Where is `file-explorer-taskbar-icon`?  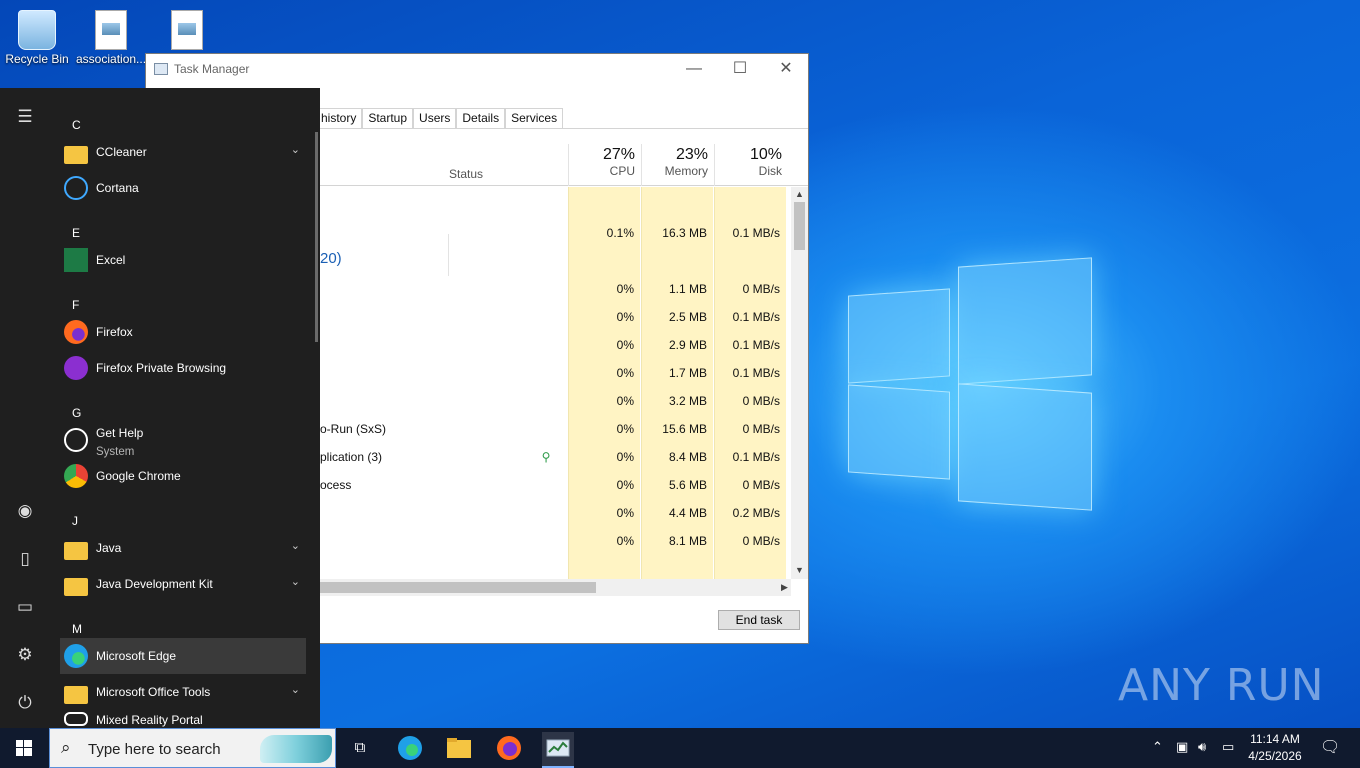 file-explorer-taskbar-icon is located at coordinates (459, 748).